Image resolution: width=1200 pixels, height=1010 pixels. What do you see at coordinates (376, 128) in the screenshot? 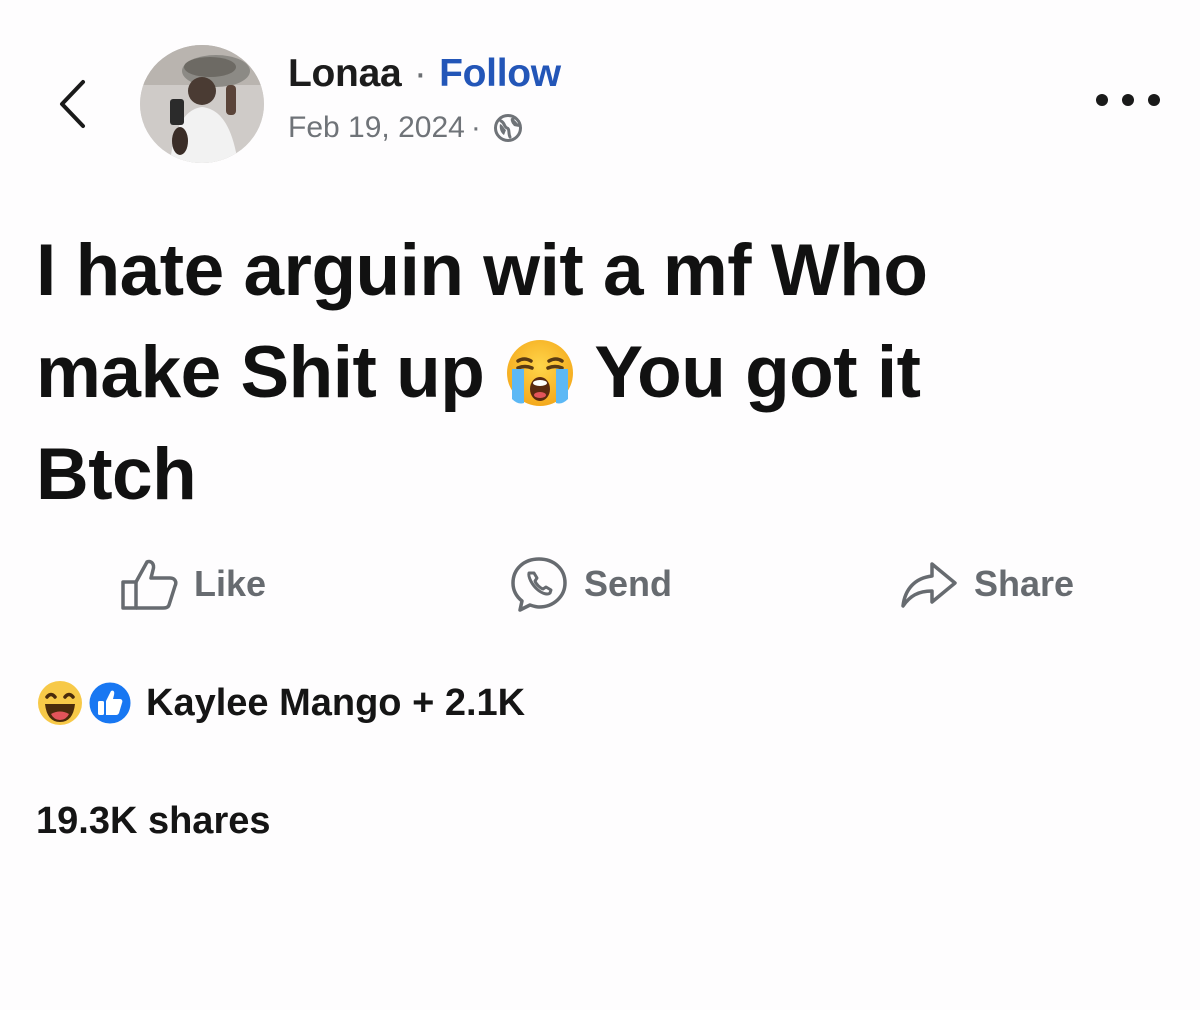
I see `post-date: Feb 19, 2024` at bounding box center [376, 128].